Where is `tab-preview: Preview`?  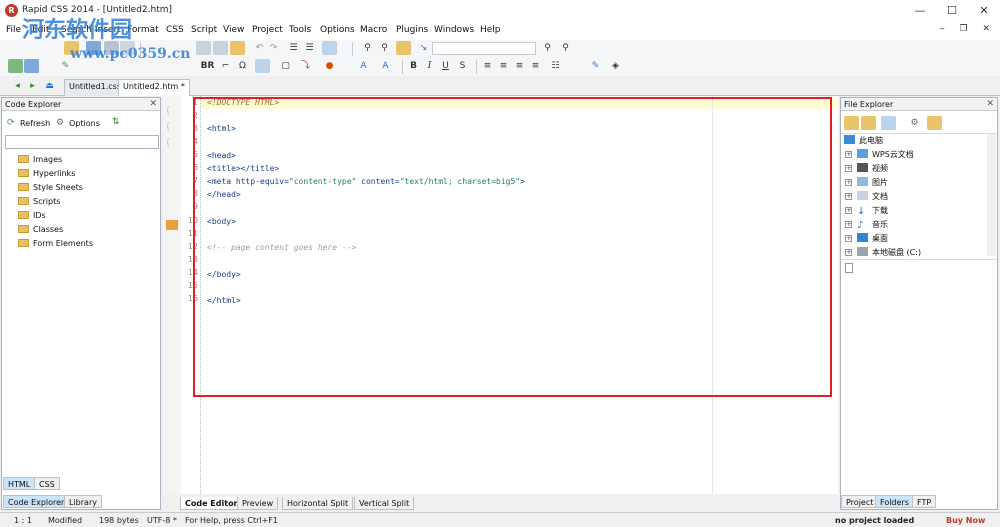 tab-preview: Preview is located at coordinates (258, 503).